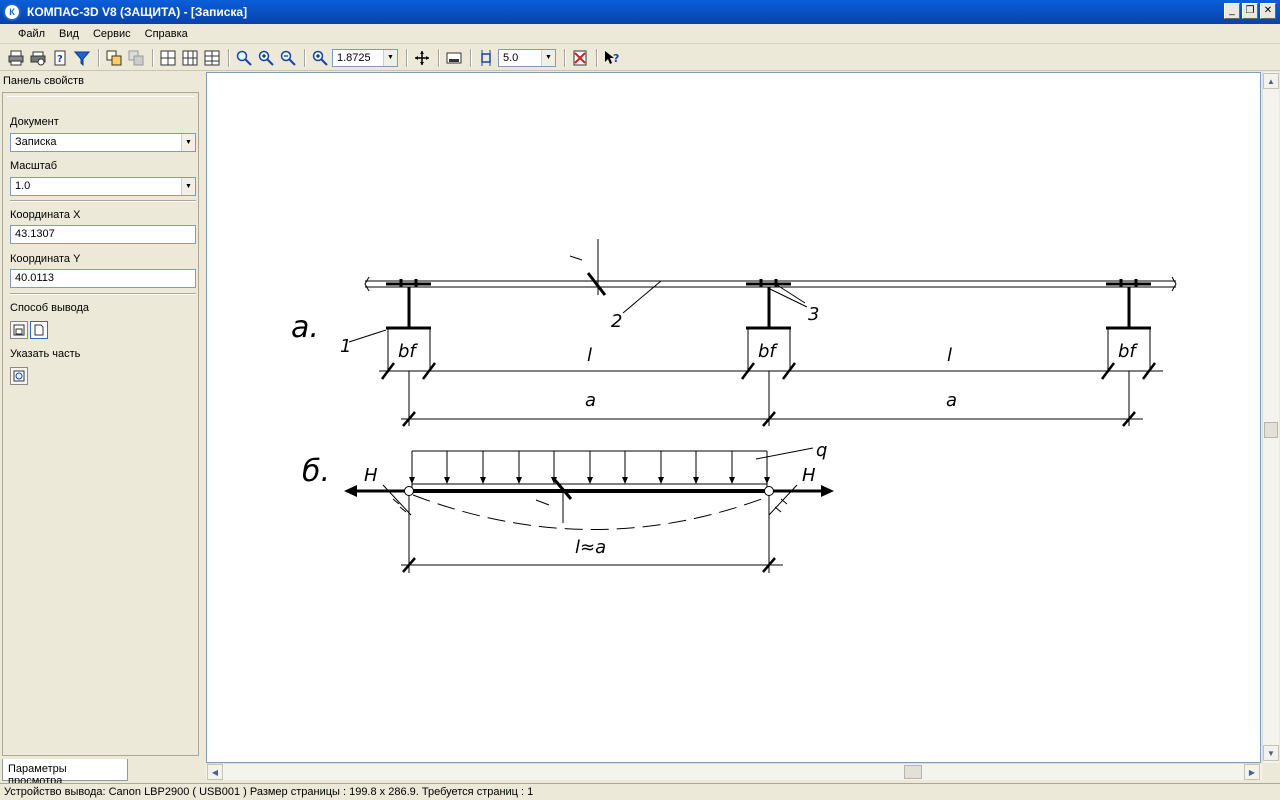  What do you see at coordinates (913, 772) in the screenshot?
I see `horizontal-scroll-thumb` at bounding box center [913, 772].